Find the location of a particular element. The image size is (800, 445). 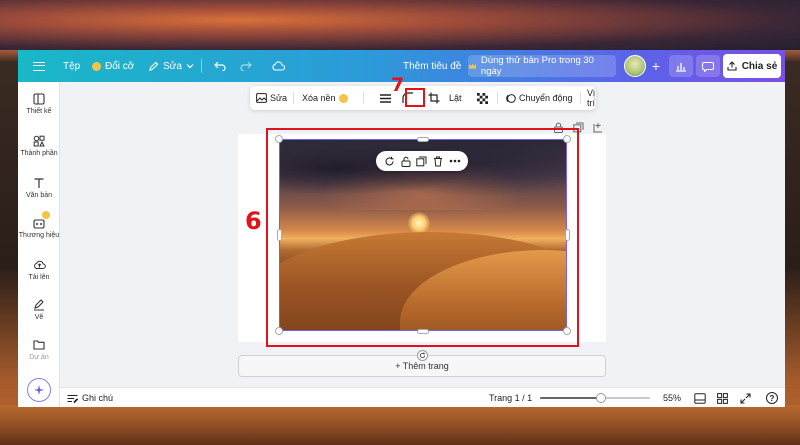

sidebar-item-label: Thiết kế is located at coordinates (39, 111).